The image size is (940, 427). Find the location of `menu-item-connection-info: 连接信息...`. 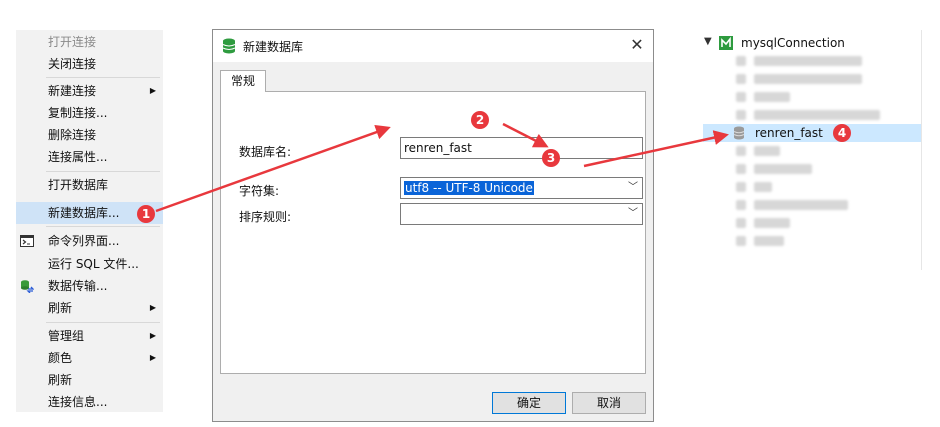

menu-item-connection-info: 连接信息... is located at coordinates (89, 402).